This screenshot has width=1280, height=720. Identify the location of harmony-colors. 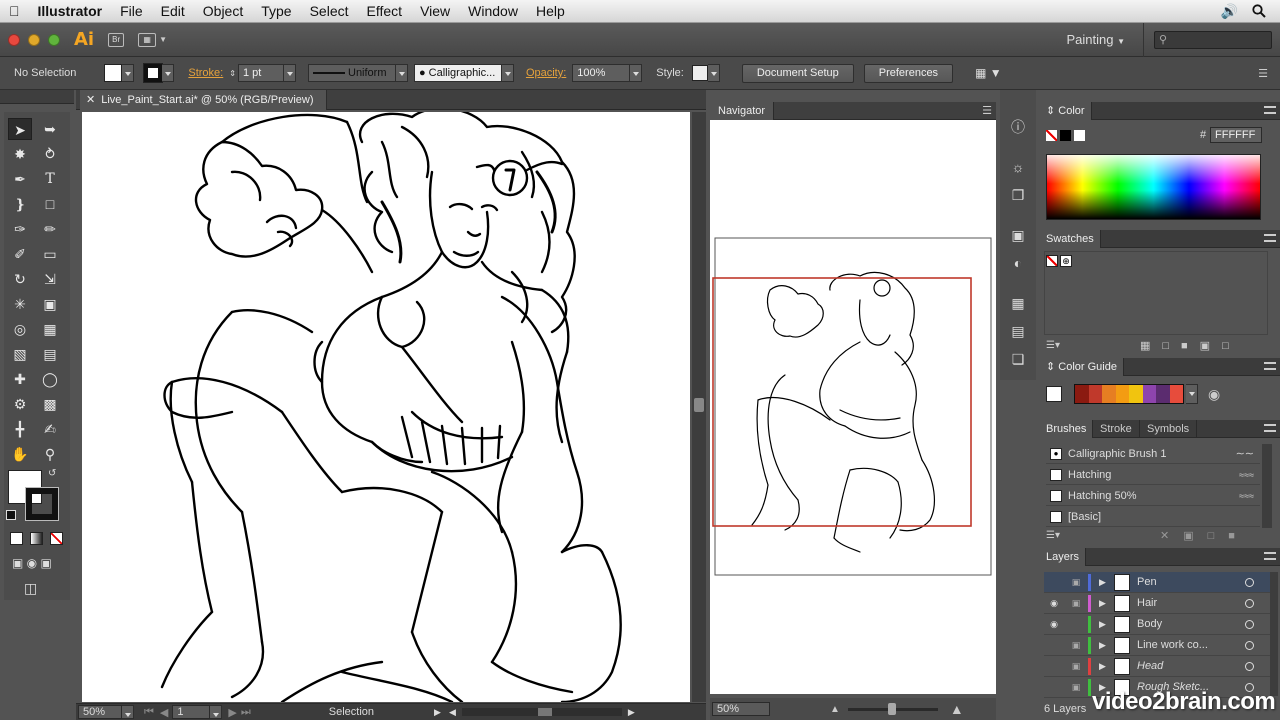
(1129, 394).